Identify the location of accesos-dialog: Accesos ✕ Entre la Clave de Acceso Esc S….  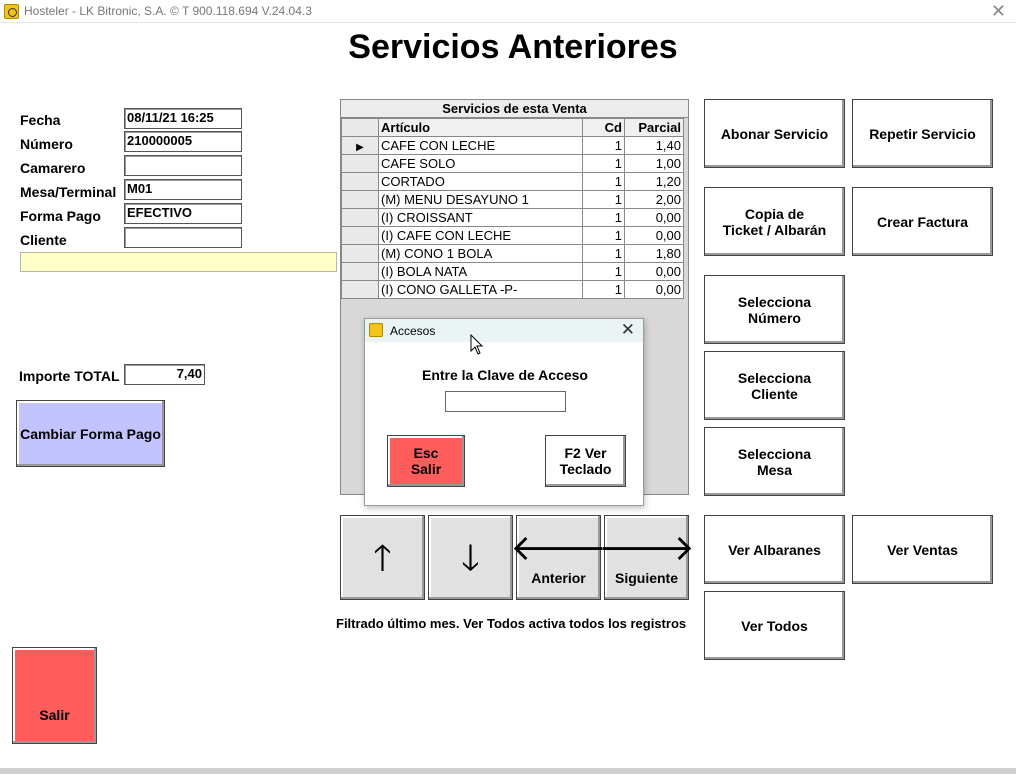
(504, 412).